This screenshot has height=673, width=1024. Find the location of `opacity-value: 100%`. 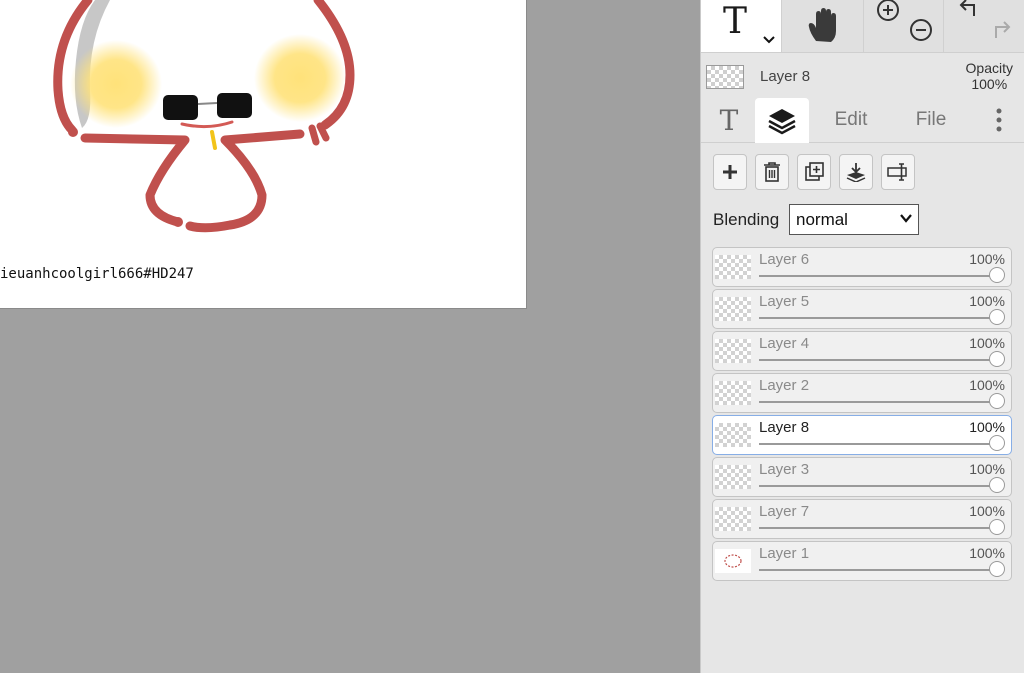

opacity-value: 100% is located at coordinates (989, 84).